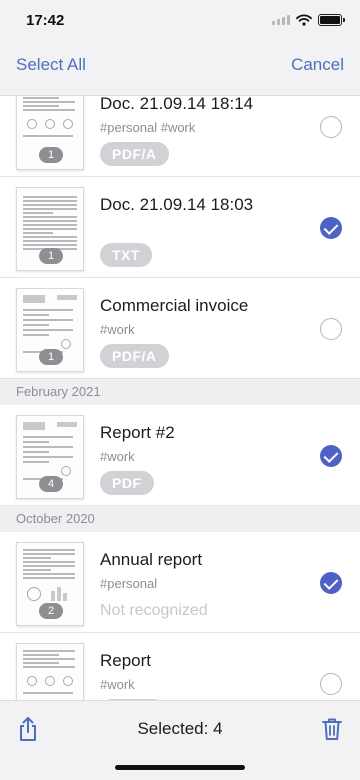 This screenshot has height=780, width=360. What do you see at coordinates (134, 356) in the screenshot?
I see `format-badge: PDF/A` at bounding box center [134, 356].